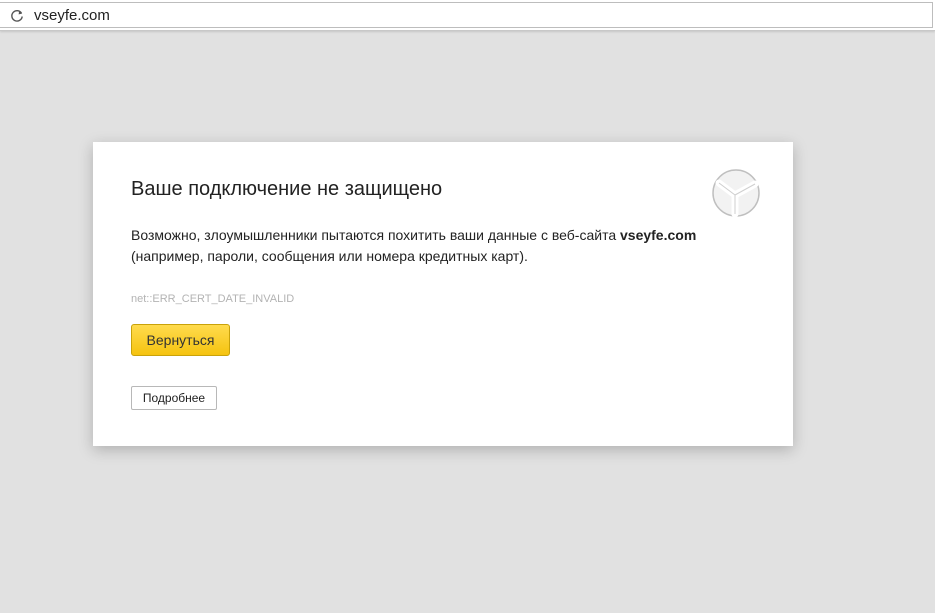 The width and height of the screenshot is (935, 613). I want to click on back-button: Вернуться, so click(180, 340).